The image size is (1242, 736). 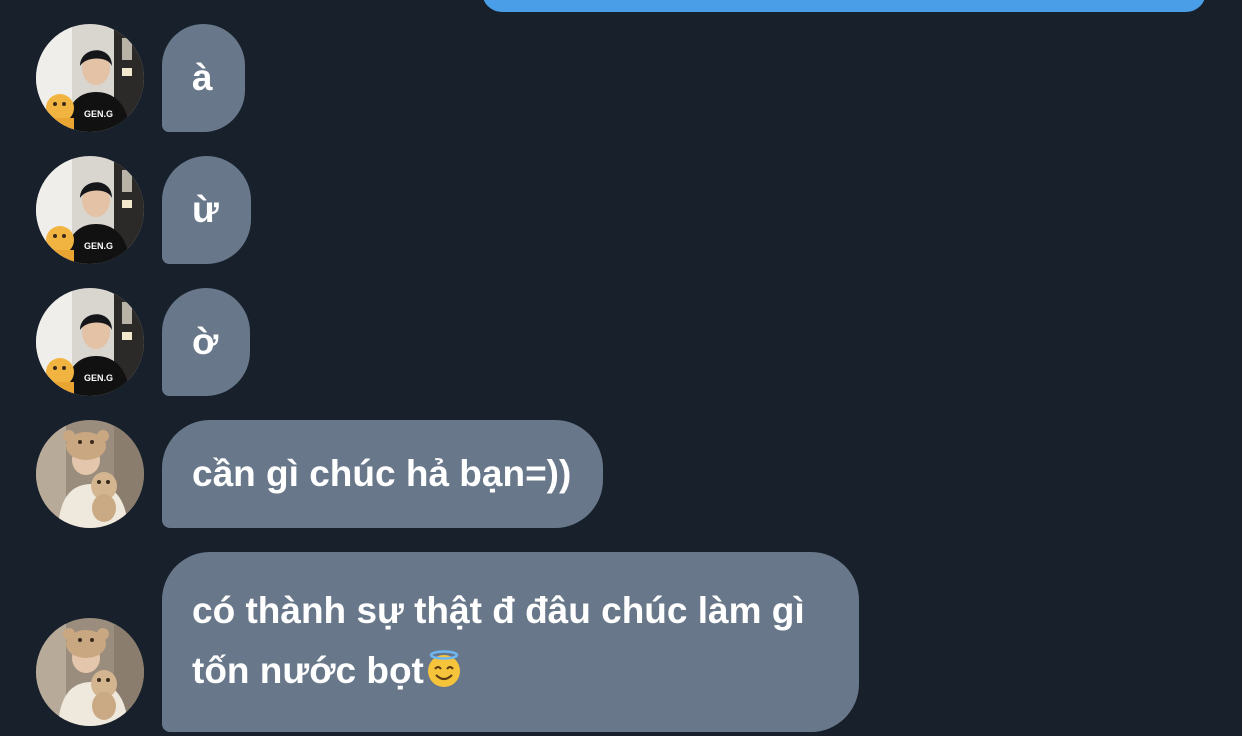 I want to click on message-bubble: ờ, so click(x=206, y=342).